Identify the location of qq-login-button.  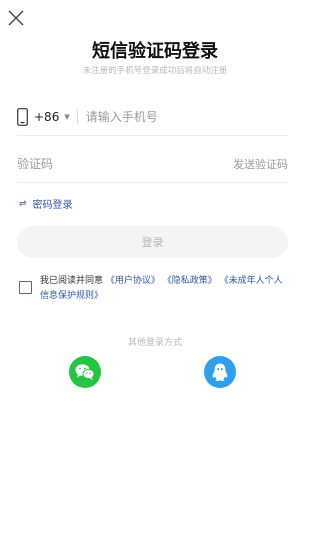
(220, 372).